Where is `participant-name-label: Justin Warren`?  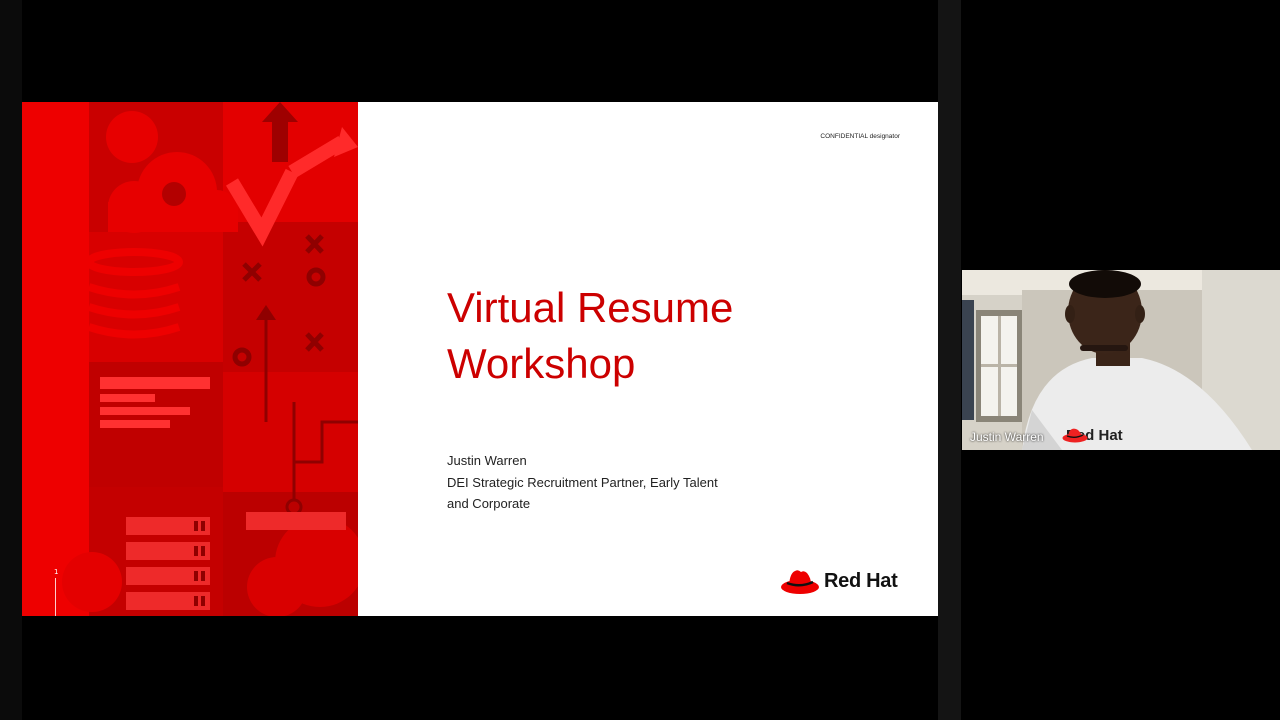
participant-name-label: Justin Warren is located at coordinates (1007, 437).